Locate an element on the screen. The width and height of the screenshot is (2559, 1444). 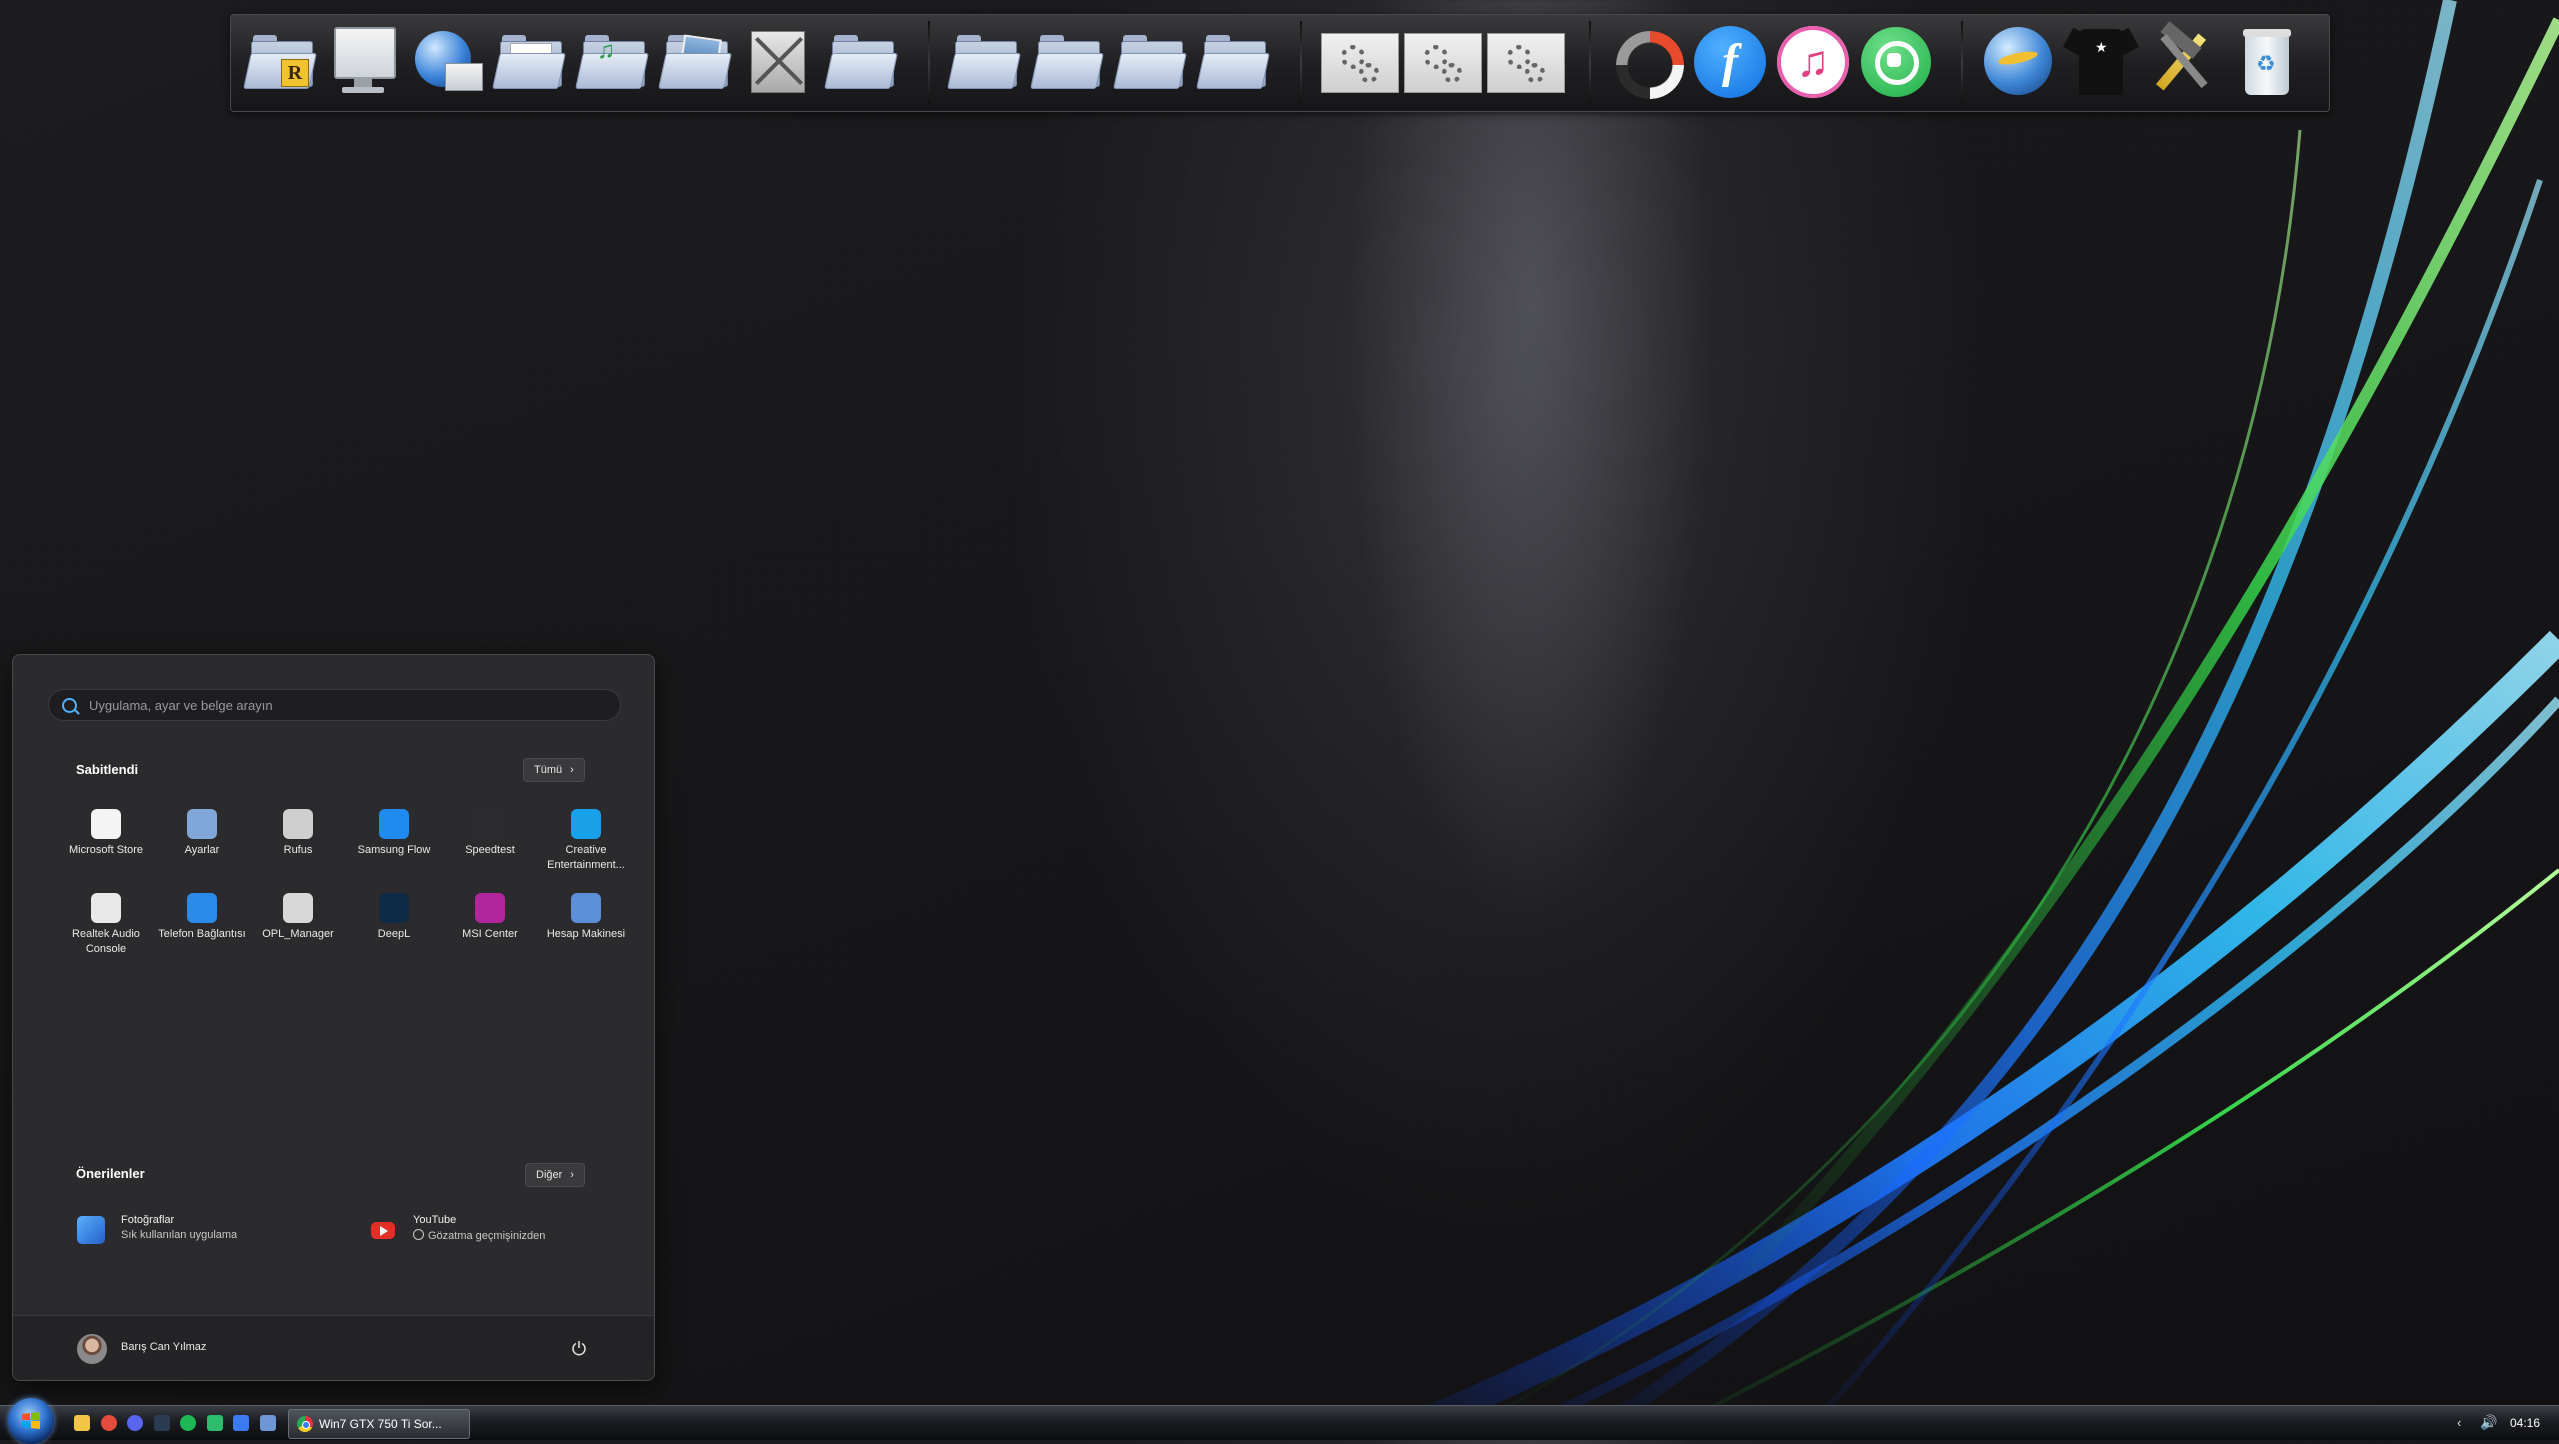
creative-app-icon is located at coordinates (586, 824).